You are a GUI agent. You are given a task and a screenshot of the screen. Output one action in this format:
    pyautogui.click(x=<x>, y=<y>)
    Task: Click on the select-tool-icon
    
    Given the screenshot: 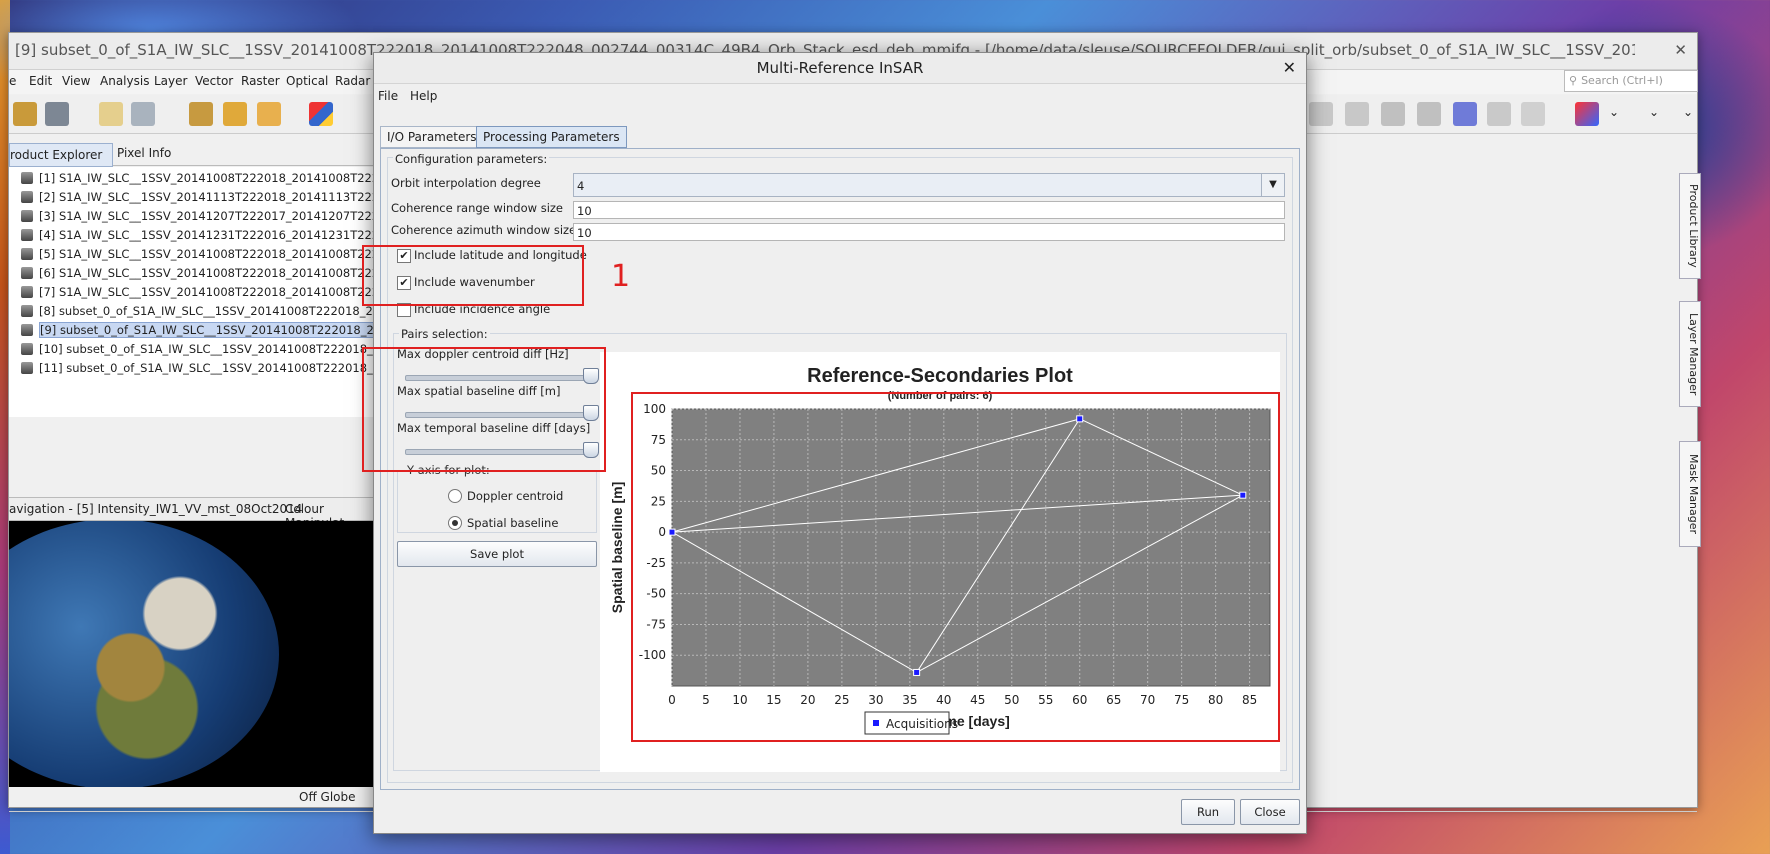 What is the action you would take?
    pyautogui.click(x=1465, y=114)
    